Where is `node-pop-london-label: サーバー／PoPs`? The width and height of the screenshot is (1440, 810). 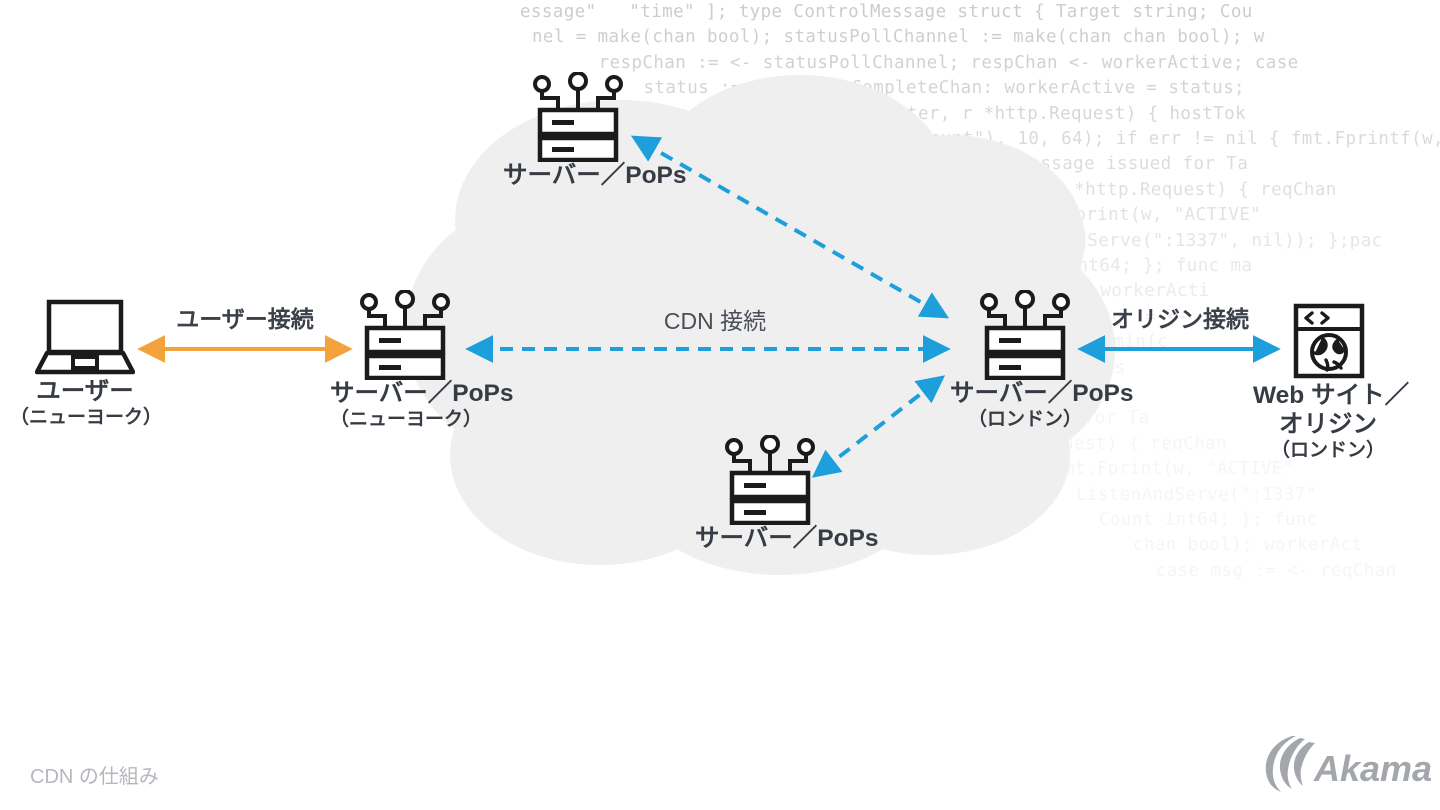
node-pop-london-label: サーバー／PoPs is located at coordinates (1042, 393).